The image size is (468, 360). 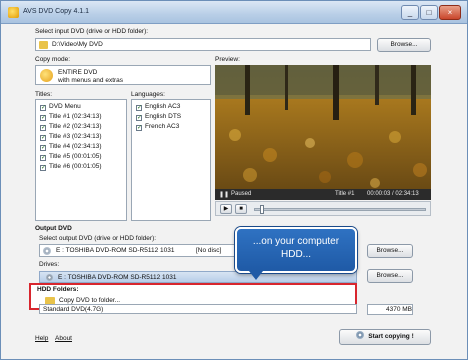 What do you see at coordinates (63, 338) in the screenshot?
I see `about-link: About` at bounding box center [63, 338].